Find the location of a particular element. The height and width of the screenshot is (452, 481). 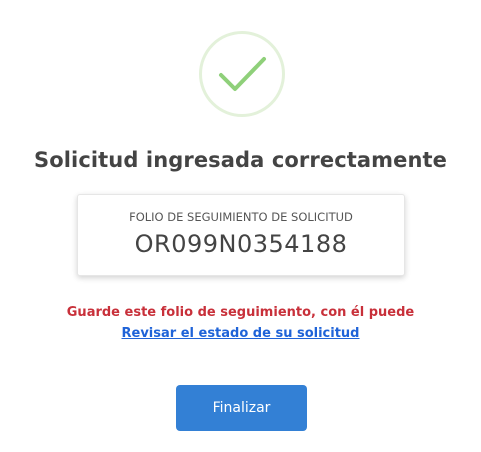

check-status-link: Revisar el estado de su solicitud is located at coordinates (240, 333).